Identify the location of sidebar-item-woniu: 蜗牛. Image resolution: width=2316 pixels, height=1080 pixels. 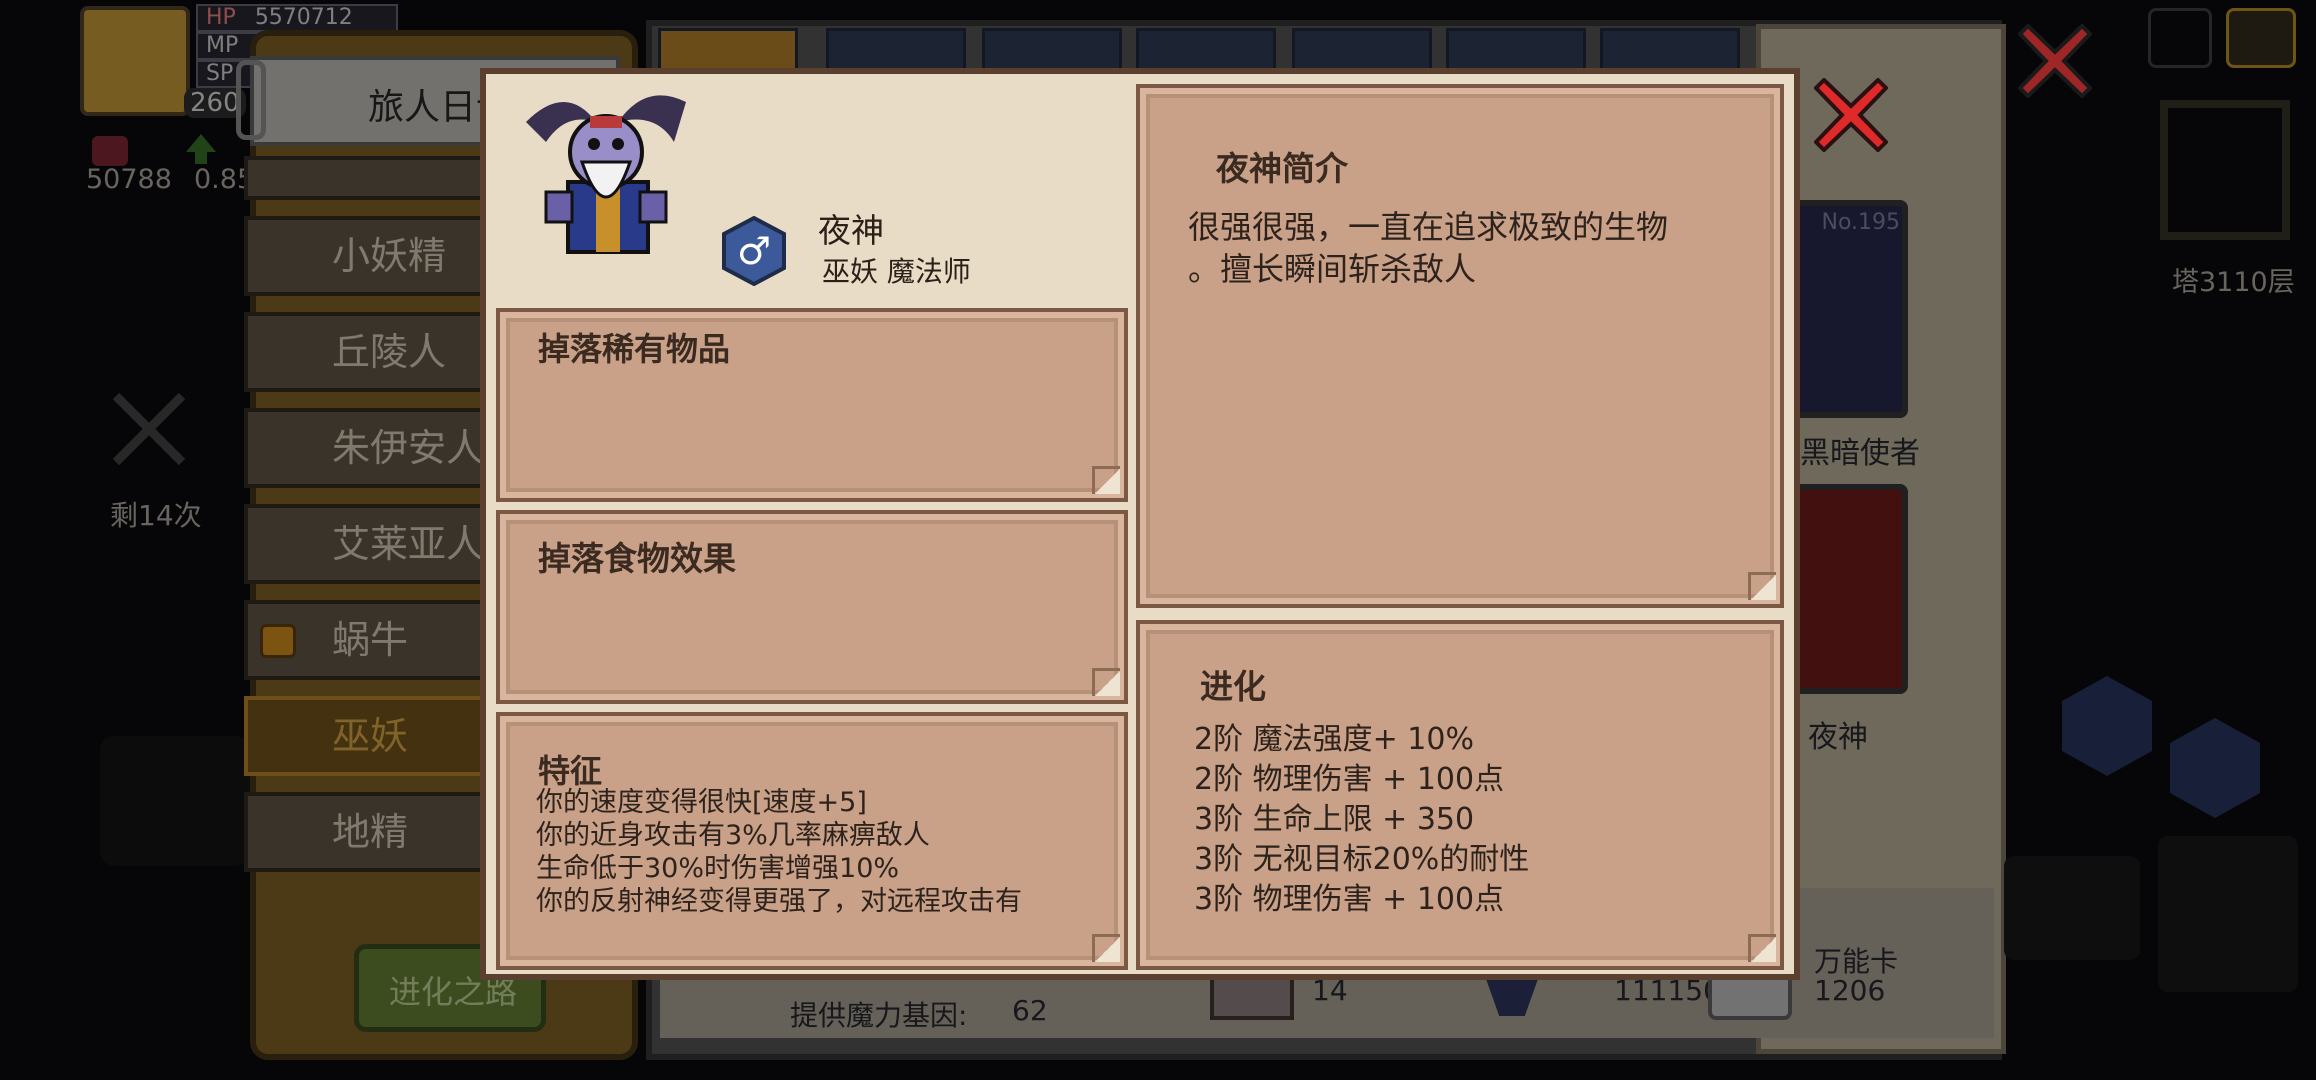
(369, 640).